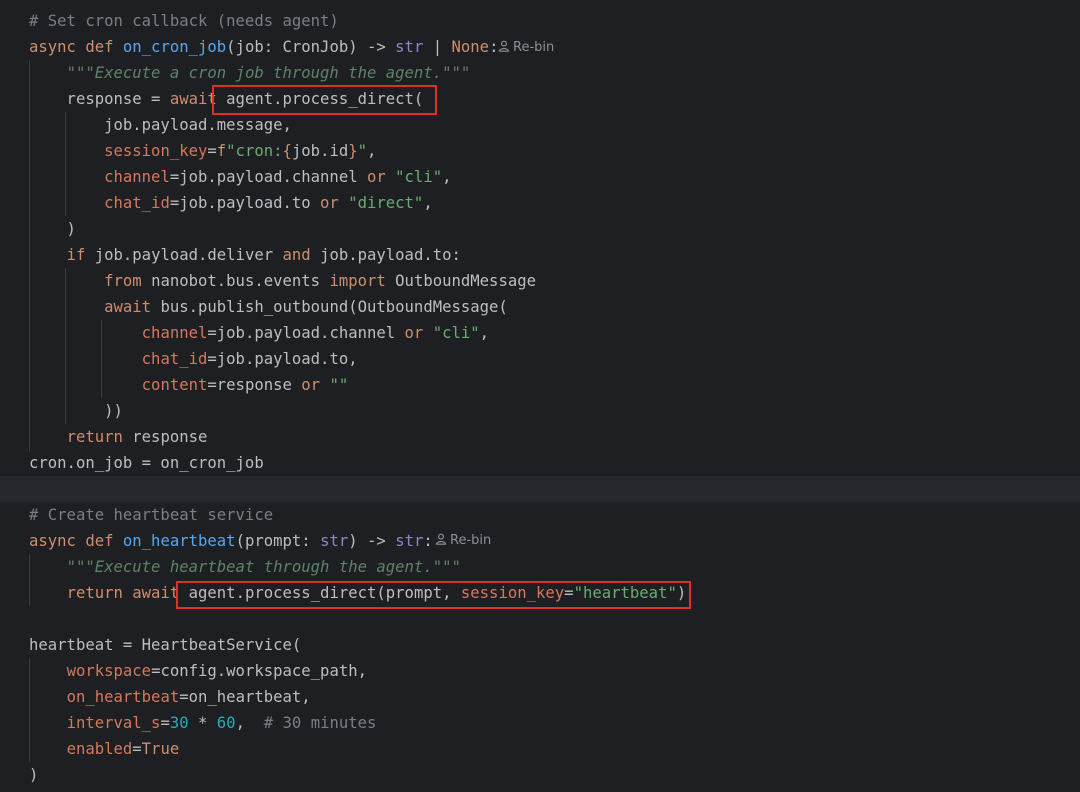 This screenshot has height=792, width=1080. I want to click on code-token: chat_id, so click(137, 203).